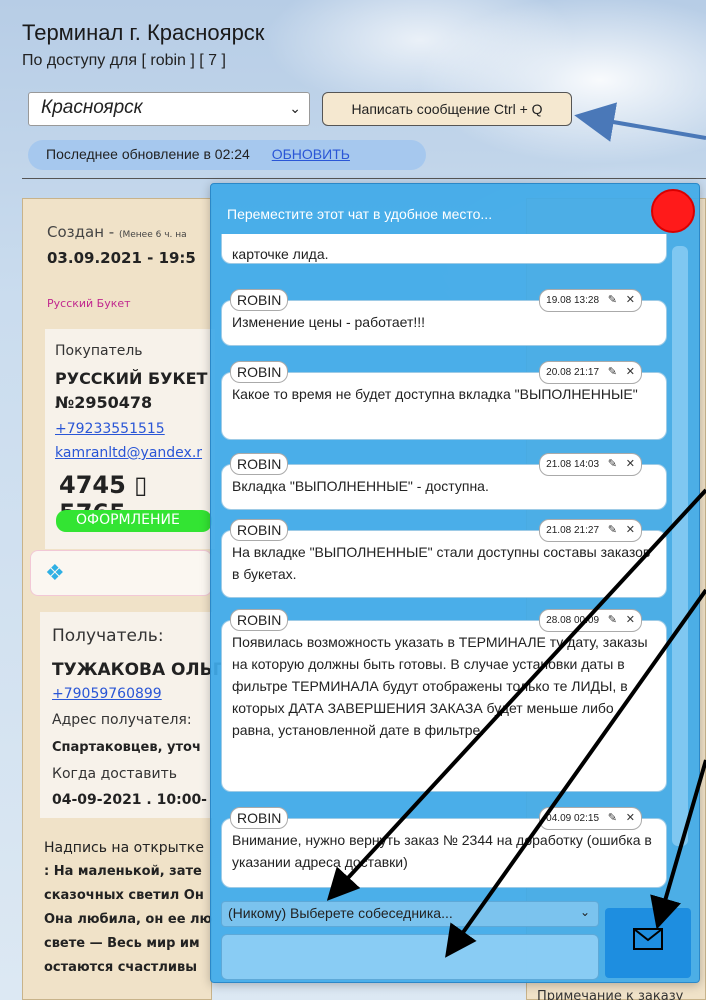 The width and height of the screenshot is (706, 1000). Describe the element at coordinates (673, 211) in the screenshot. I see `close-chat-button` at that location.